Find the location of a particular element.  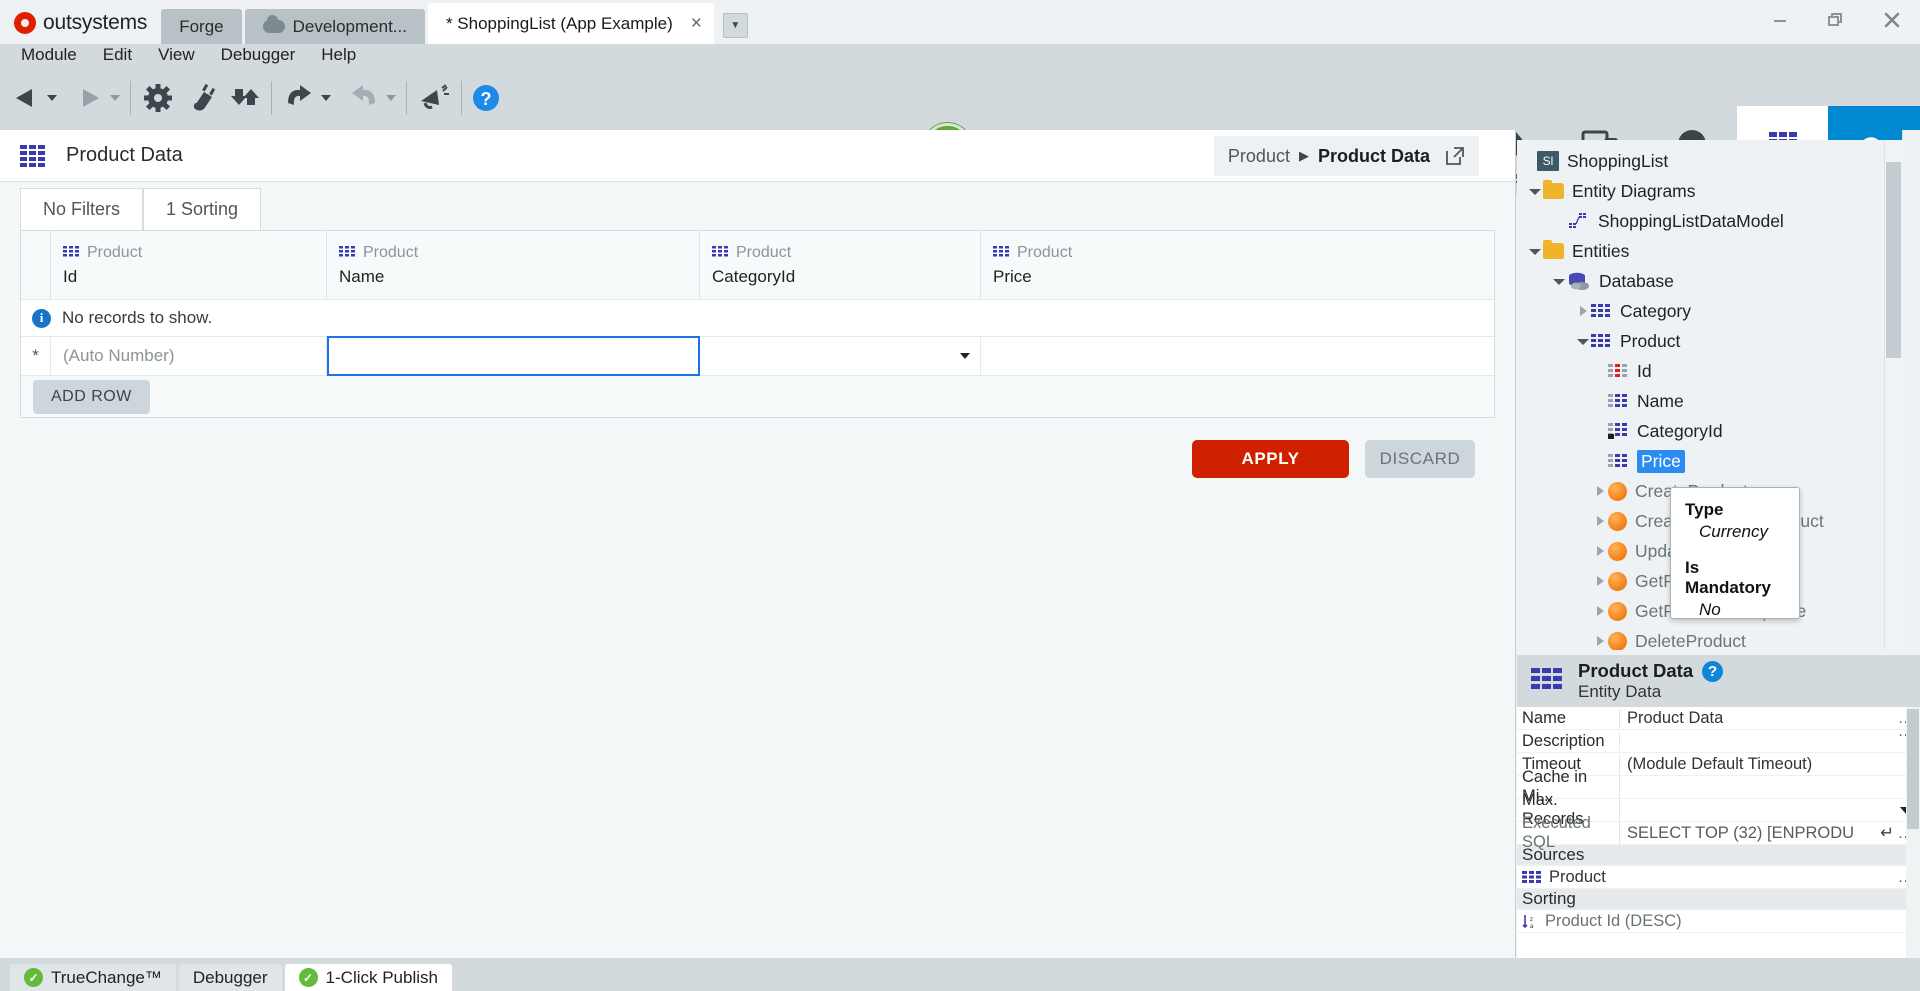

column-header-categoryid: Product CategoryId is located at coordinates (840, 265).